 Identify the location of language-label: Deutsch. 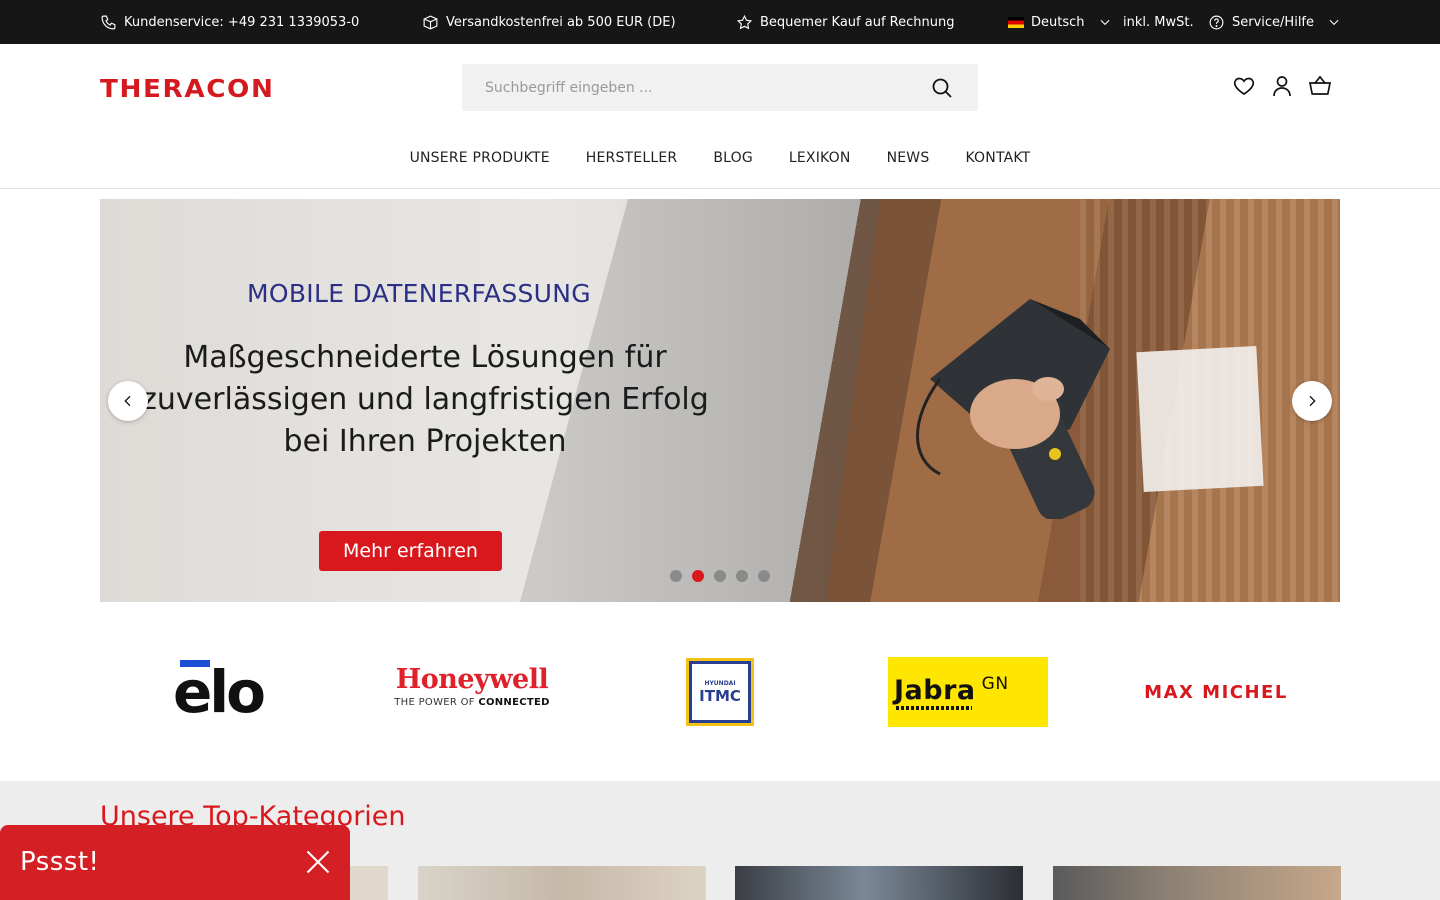
(1058, 22).